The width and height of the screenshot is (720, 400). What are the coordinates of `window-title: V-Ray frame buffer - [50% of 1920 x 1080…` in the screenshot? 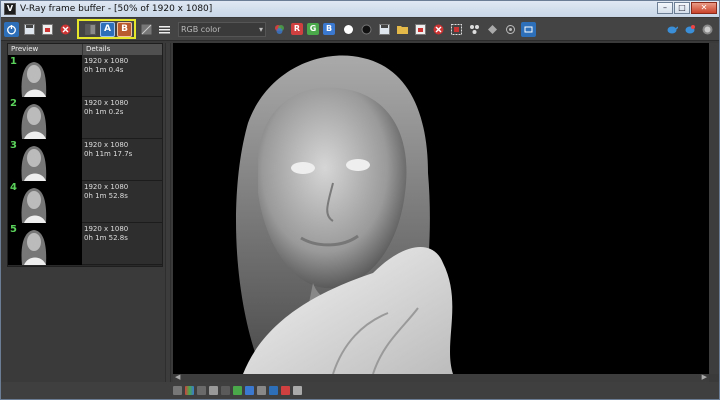 It's located at (116, 9).